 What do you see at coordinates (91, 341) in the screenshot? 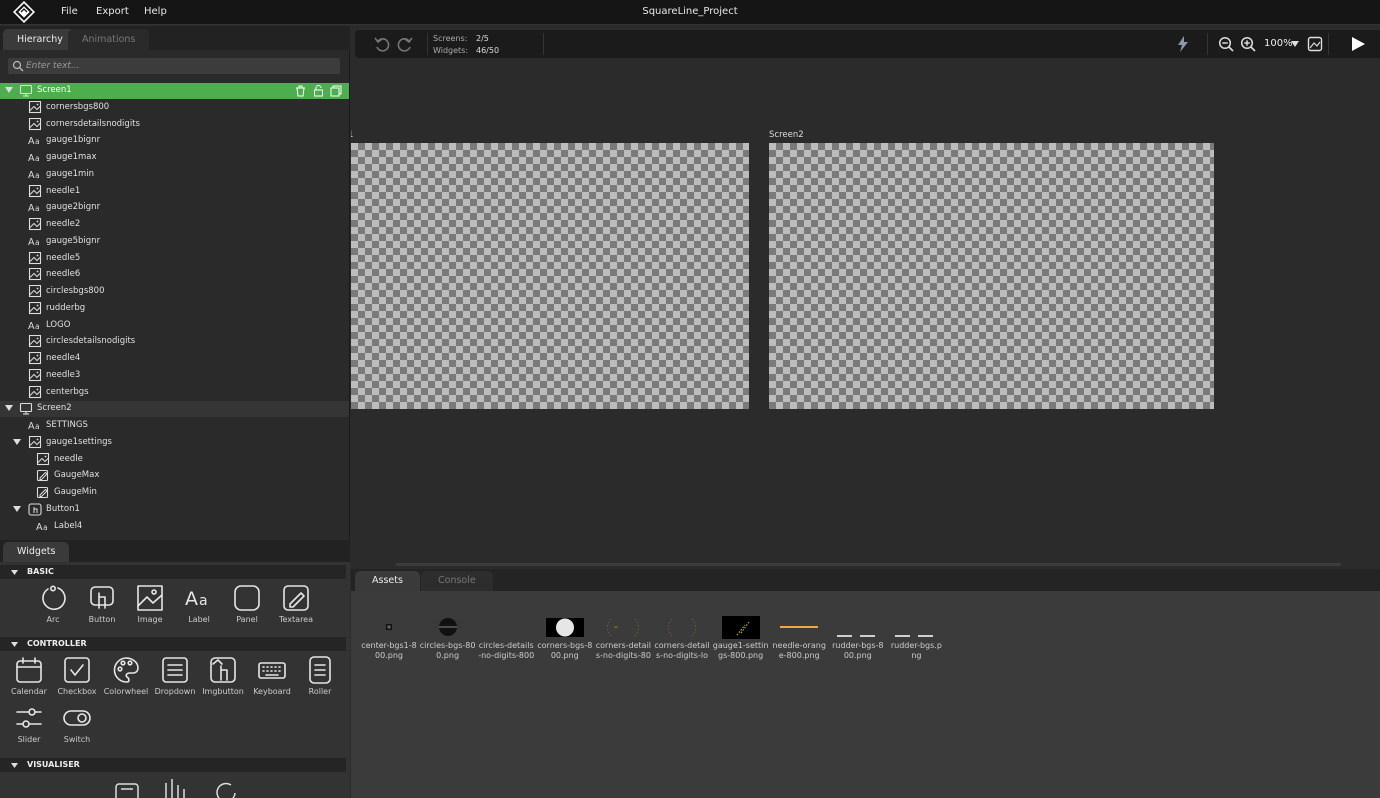
I see `tree-item-label: circlesdetailsnodigits` at bounding box center [91, 341].